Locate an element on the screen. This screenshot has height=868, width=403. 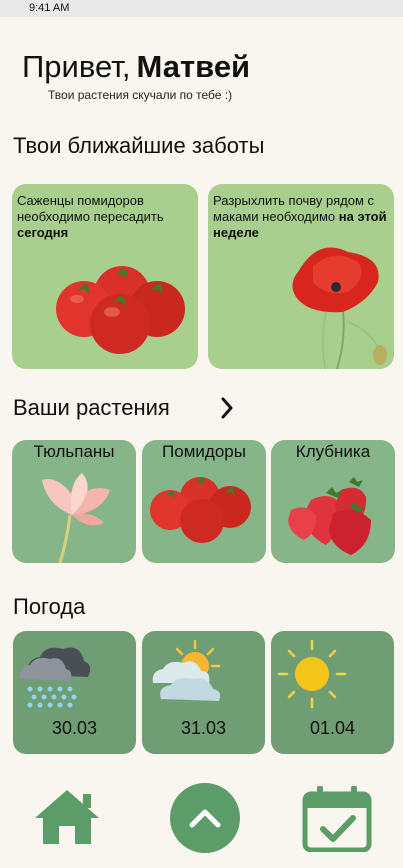
plant-card-tomatoes: Помидоры is located at coordinates (204, 501).